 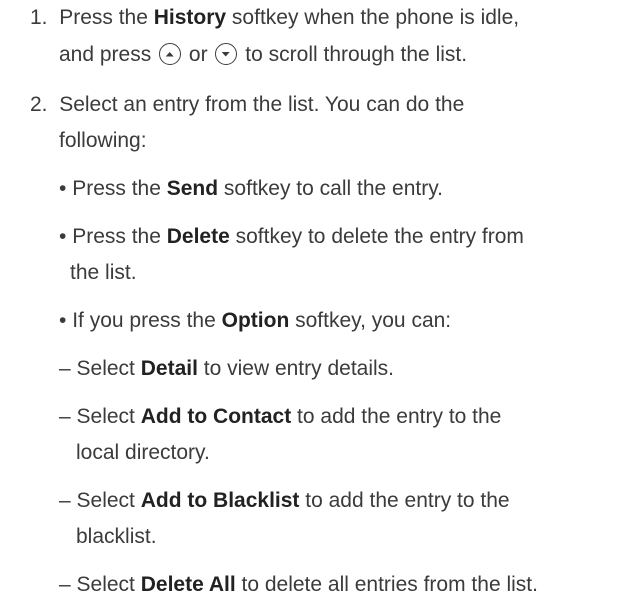 What do you see at coordinates (170, 54) in the screenshot?
I see `up-key-icon` at bounding box center [170, 54].